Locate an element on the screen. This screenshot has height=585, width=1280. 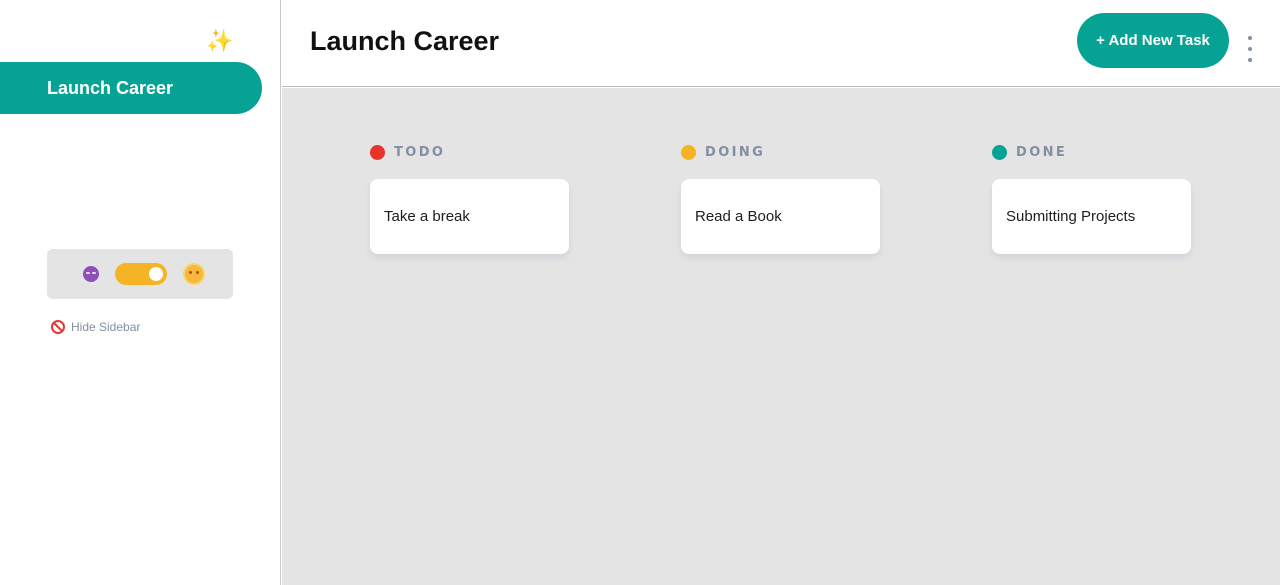
vertical-ellipsis-icon is located at coordinates (1250, 49).